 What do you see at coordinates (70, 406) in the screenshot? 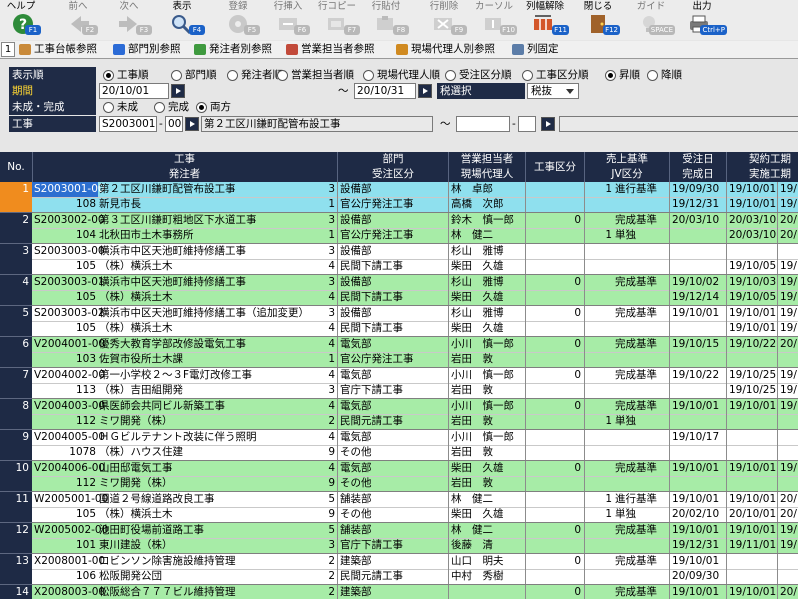
I see `cell-code: V2004003-00` at bounding box center [70, 406].